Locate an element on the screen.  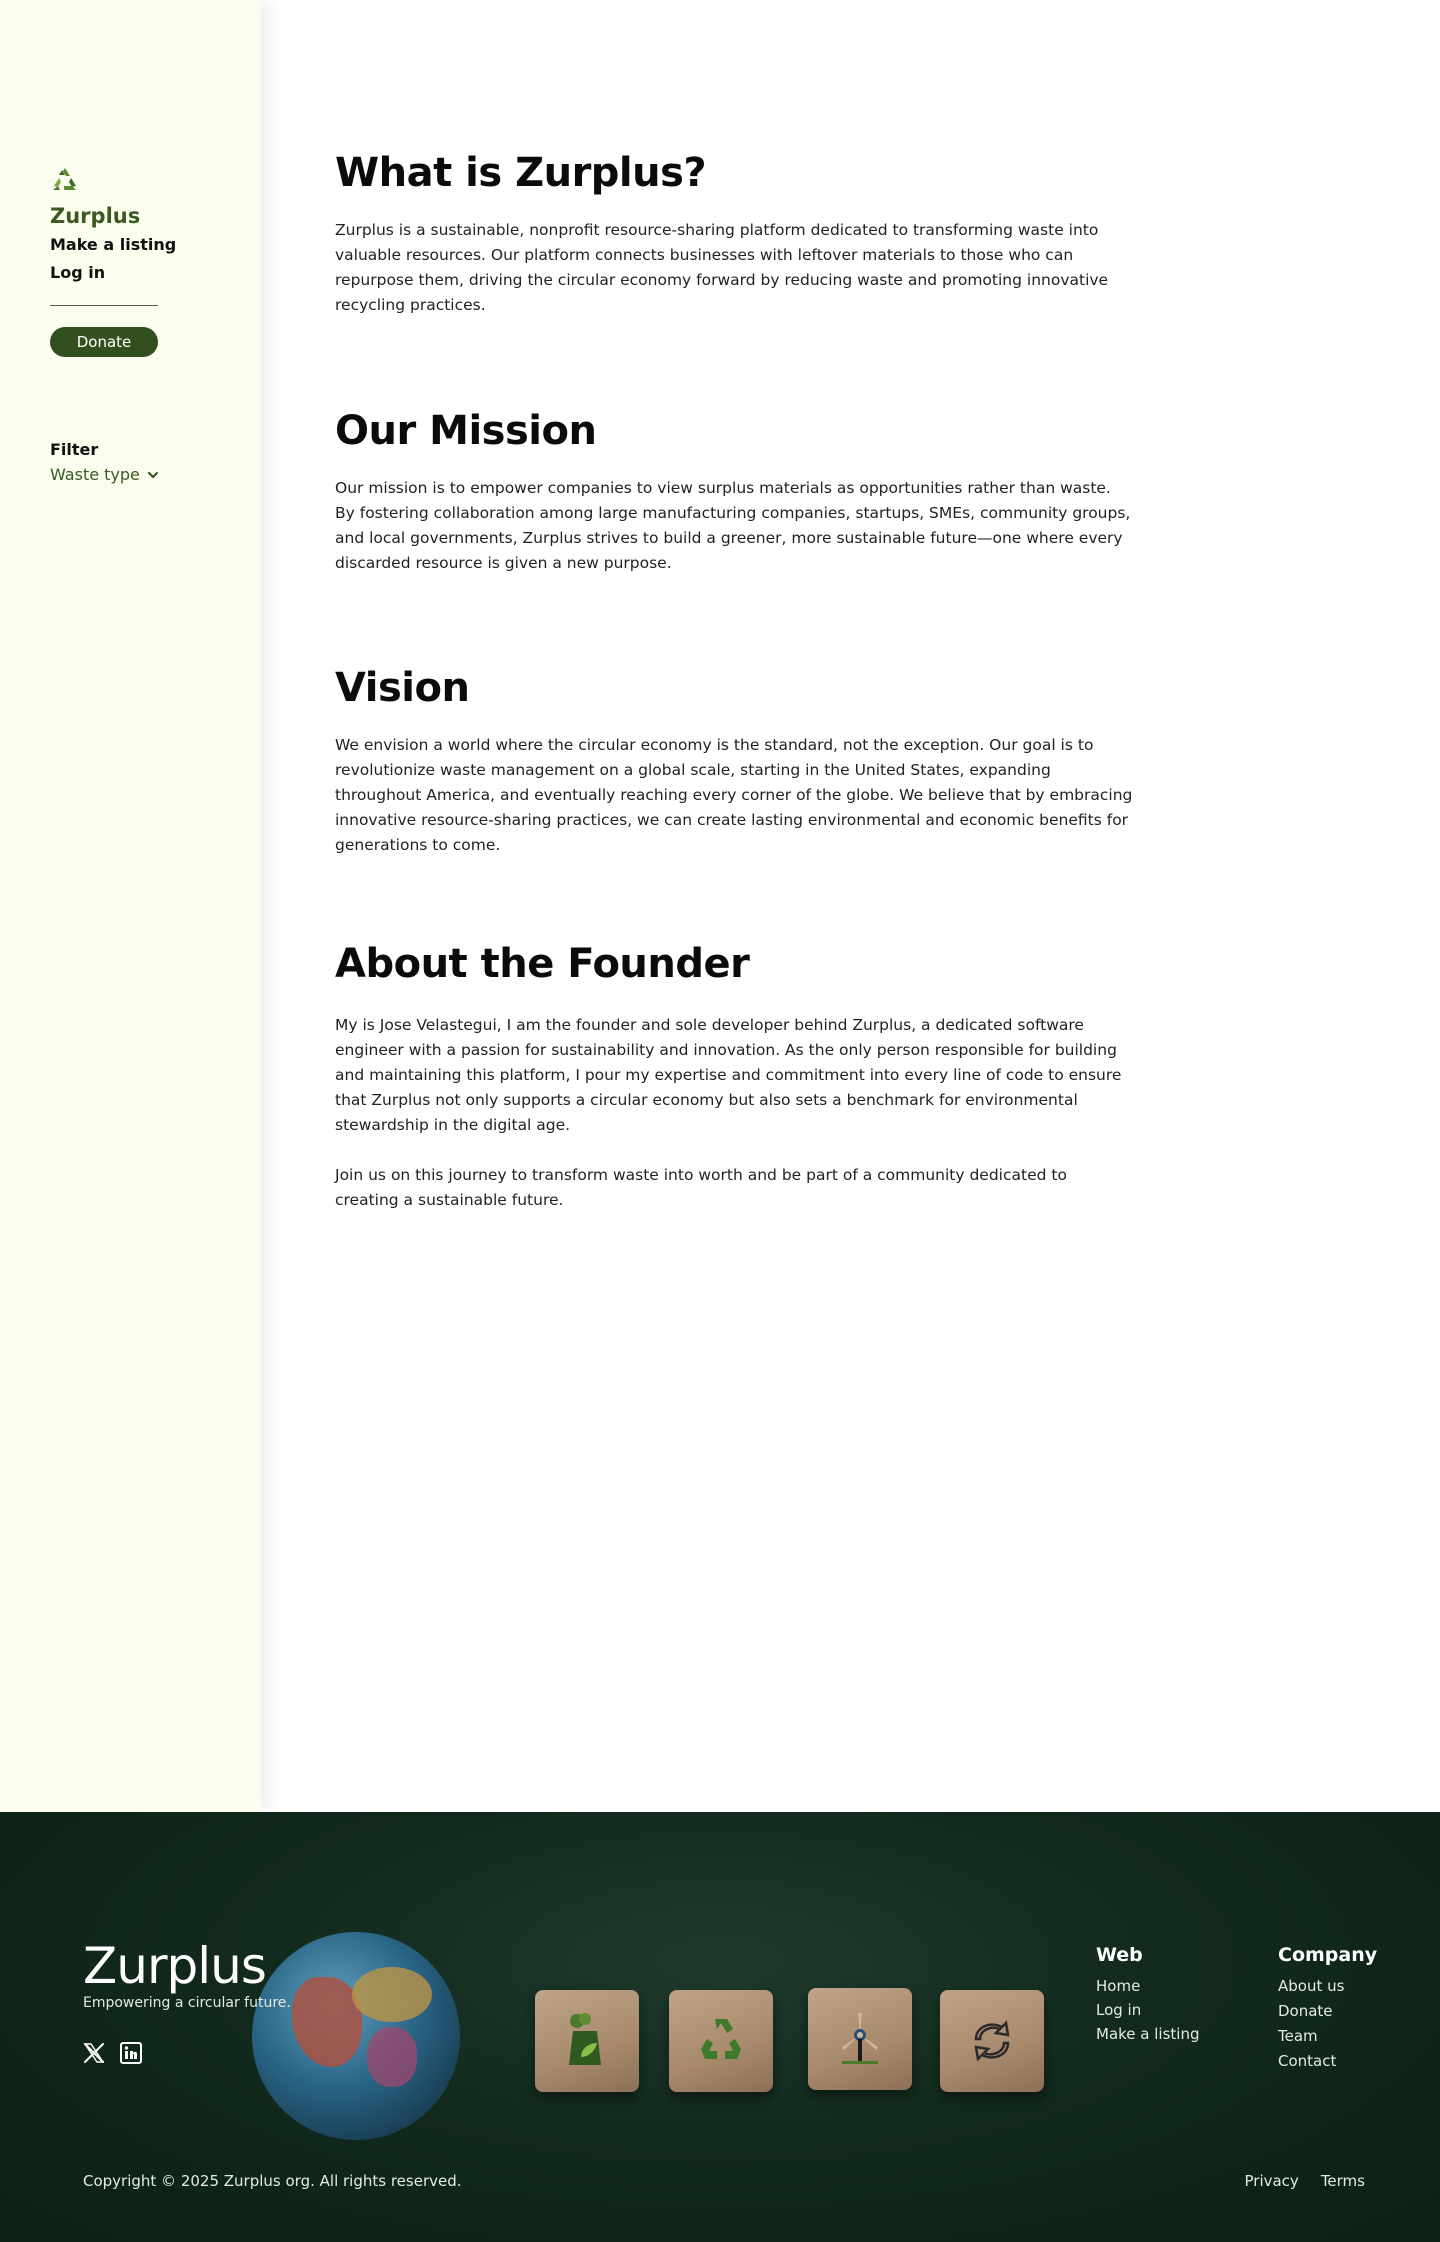
footer-company-column: Company About us Donate Team Contact is located at coordinates (1327, 2009).